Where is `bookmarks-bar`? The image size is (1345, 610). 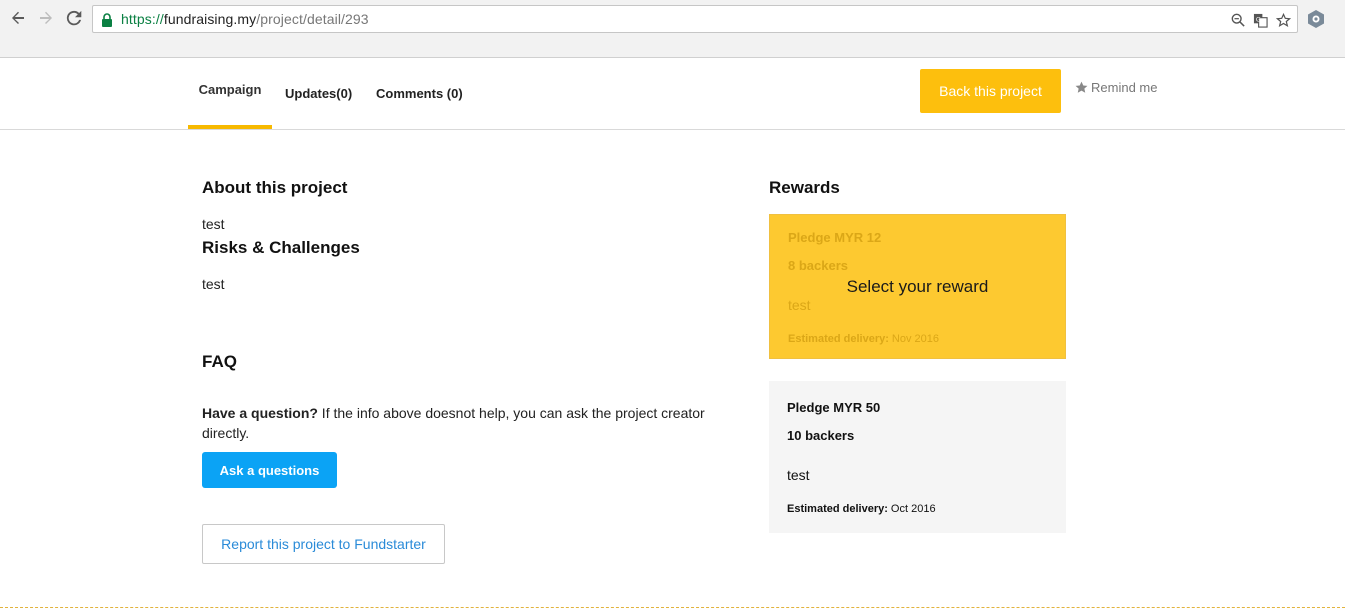
bookmarks-bar is located at coordinates (672, 48).